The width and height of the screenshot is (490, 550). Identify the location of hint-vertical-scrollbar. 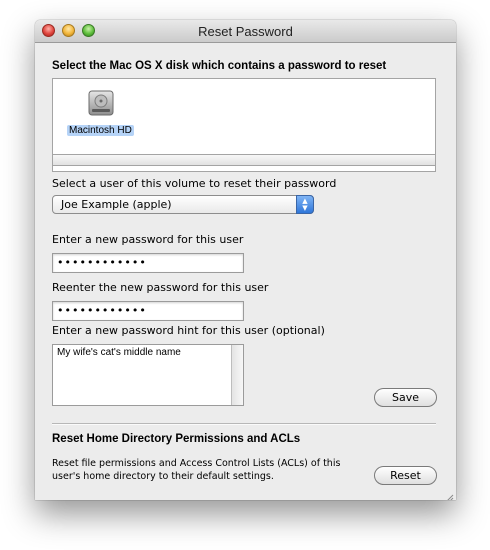
(237, 375).